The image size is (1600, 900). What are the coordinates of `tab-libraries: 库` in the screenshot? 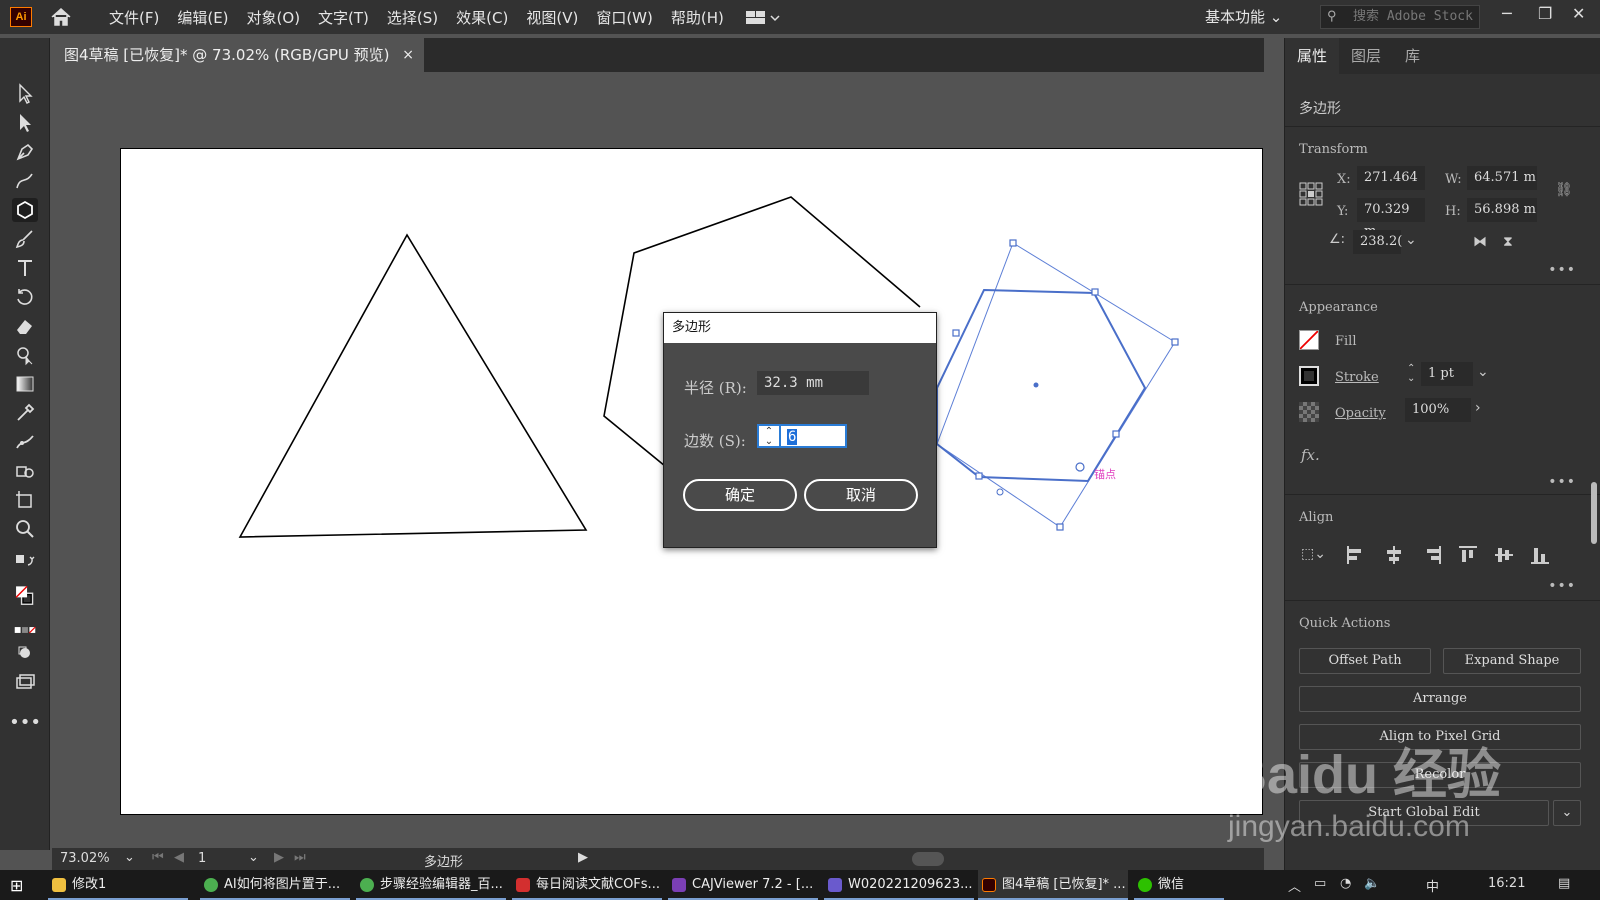 It's located at (1412, 56).